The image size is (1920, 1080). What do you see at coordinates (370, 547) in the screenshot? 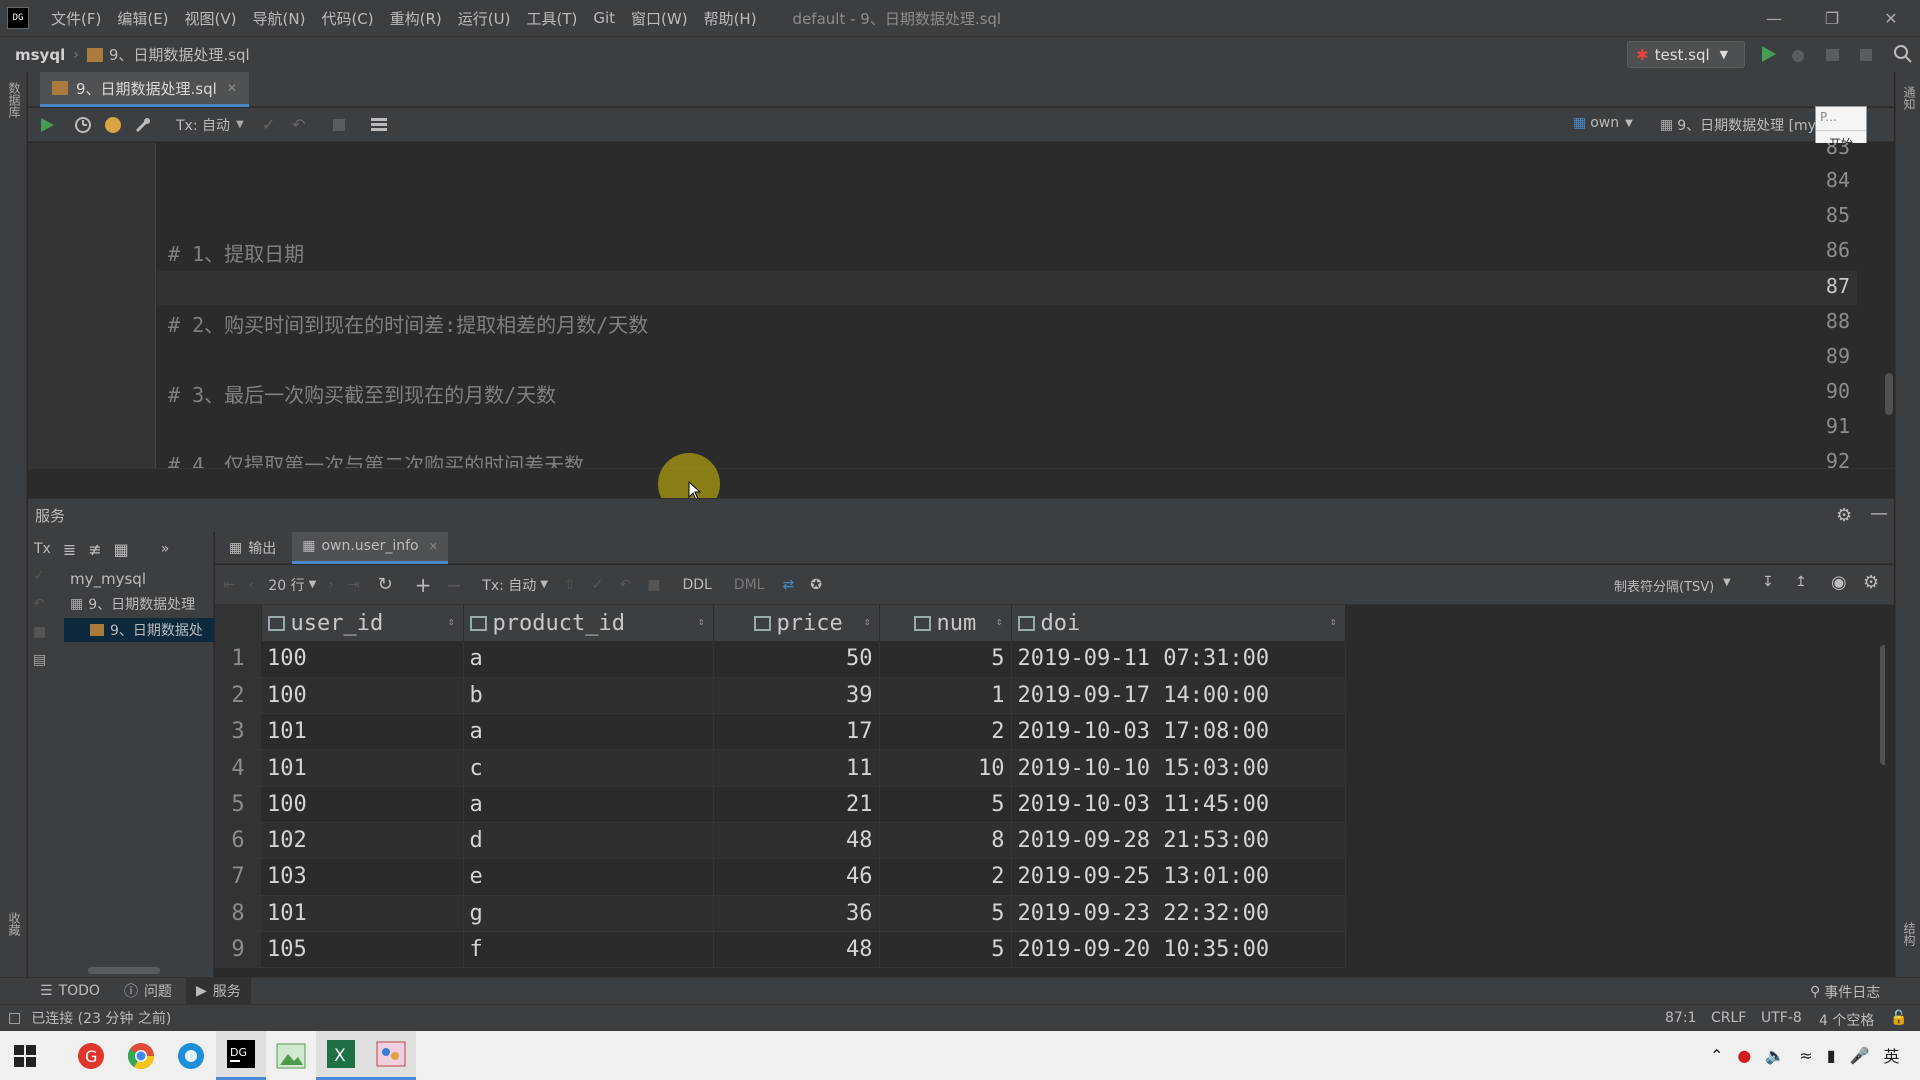
I see `tab-table-result: ▦ own.user_info ✕` at bounding box center [370, 547].